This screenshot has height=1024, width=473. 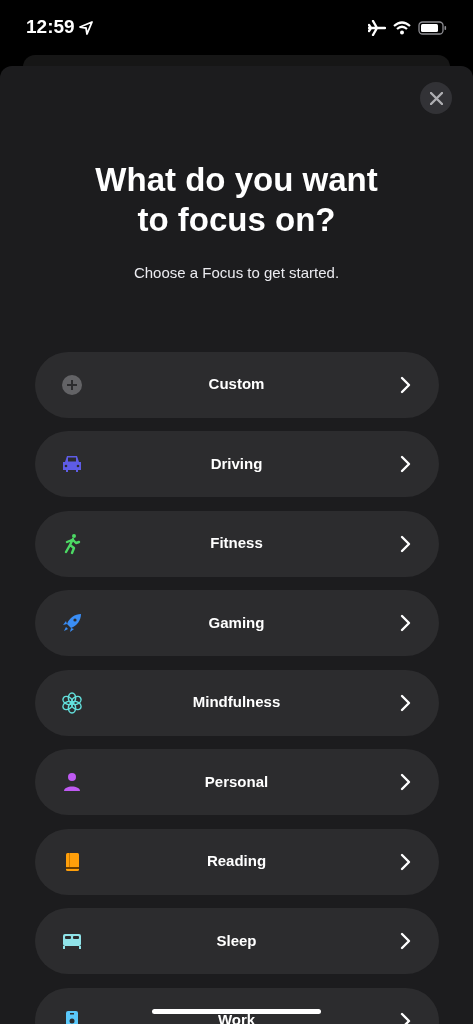 I want to click on location-arrow-icon, so click(x=85, y=27).